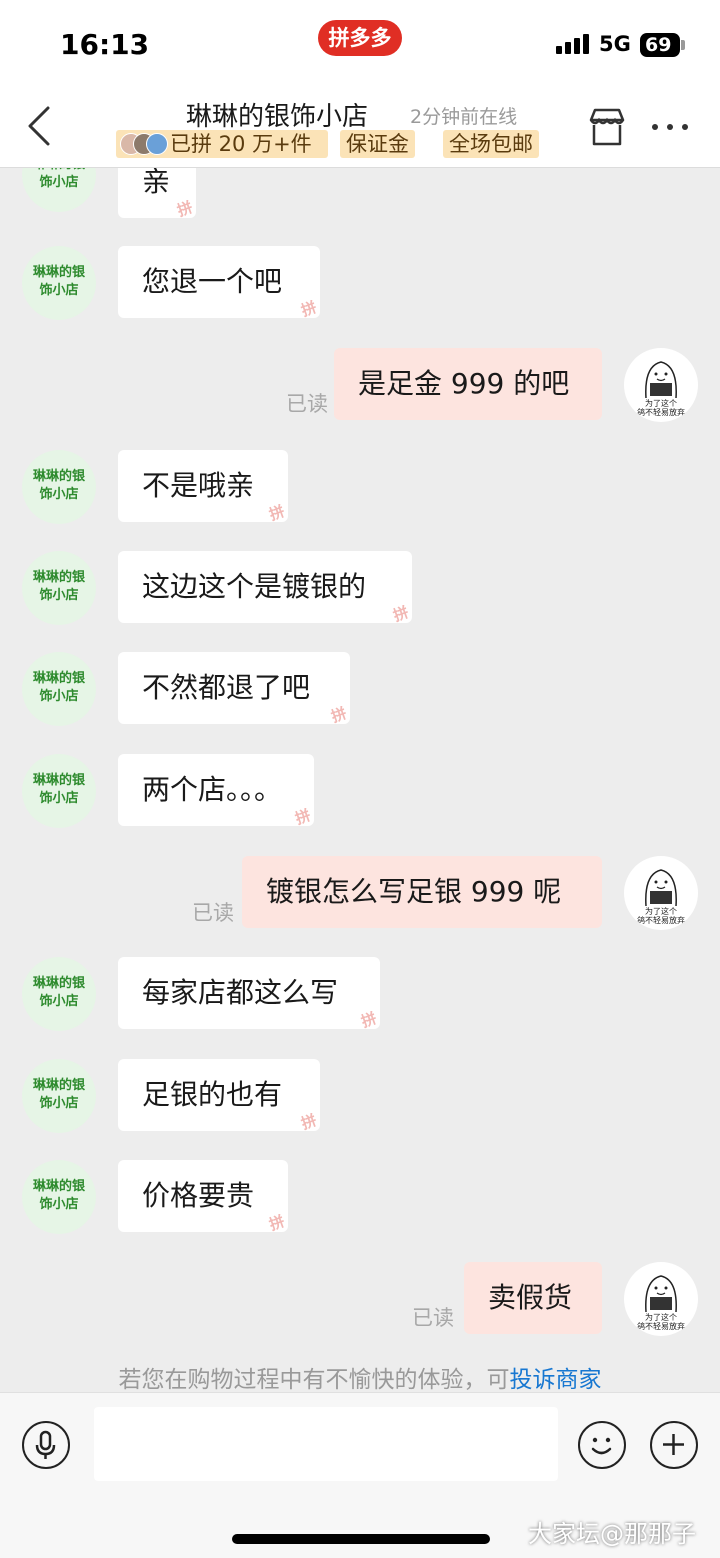  Describe the element at coordinates (40, 126) in the screenshot. I see `chevron-left-icon` at that location.